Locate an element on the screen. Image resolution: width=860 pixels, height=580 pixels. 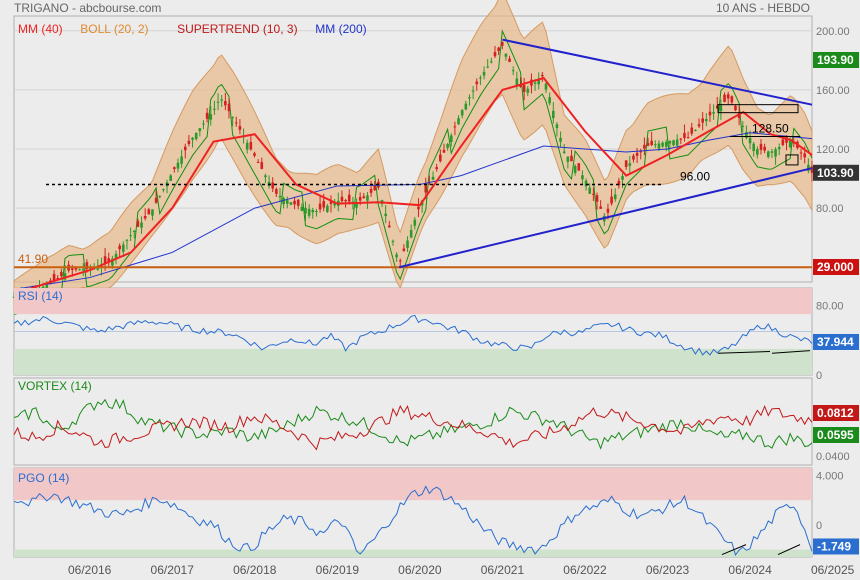
xtick-label: 06/2020 is located at coordinates (420, 570).